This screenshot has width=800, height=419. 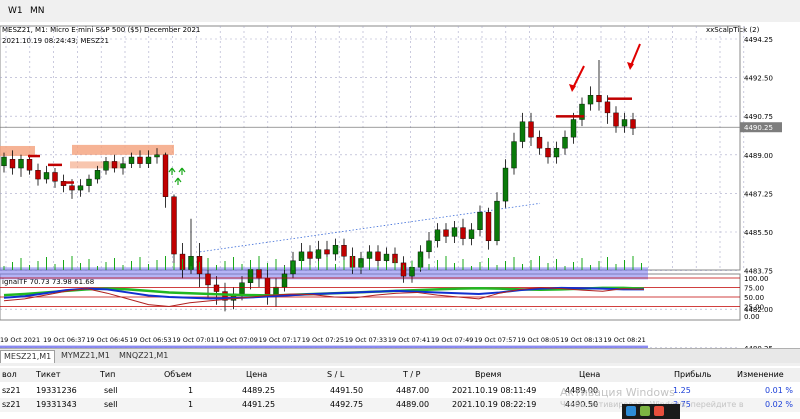 What do you see at coordinates (488, 375) in the screenshot?
I see `col-time: Время` at bounding box center [488, 375].